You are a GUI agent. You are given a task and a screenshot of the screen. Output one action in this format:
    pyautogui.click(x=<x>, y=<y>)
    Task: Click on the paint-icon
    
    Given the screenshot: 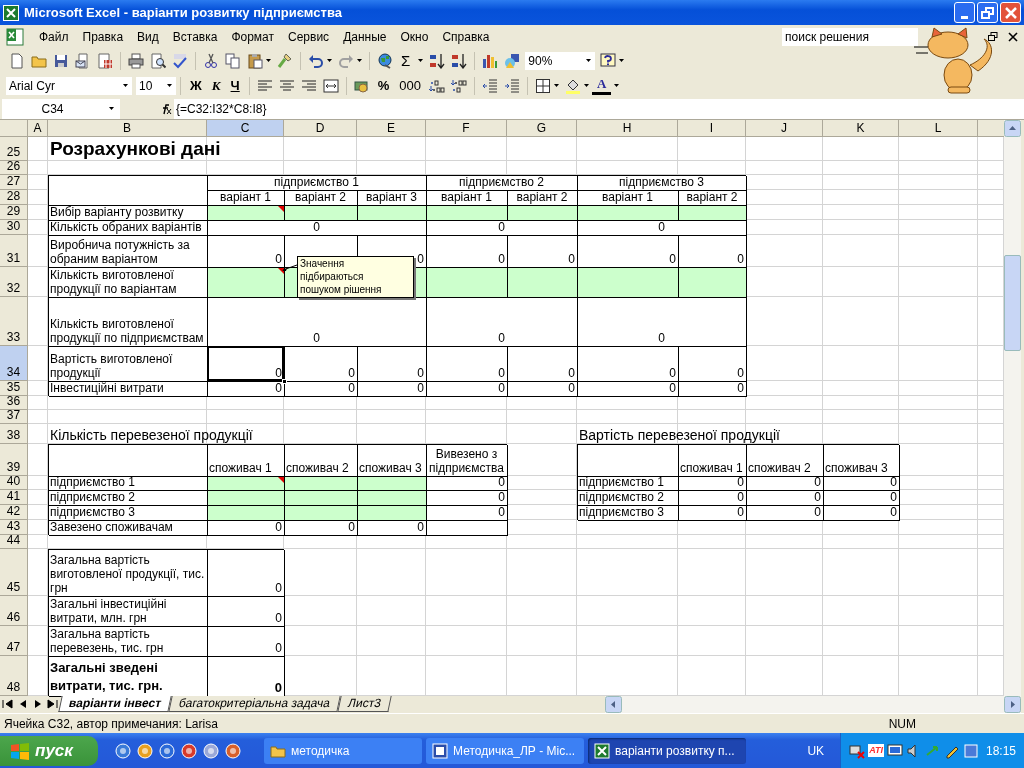 What is the action you would take?
    pyautogui.click(x=233, y=750)
    